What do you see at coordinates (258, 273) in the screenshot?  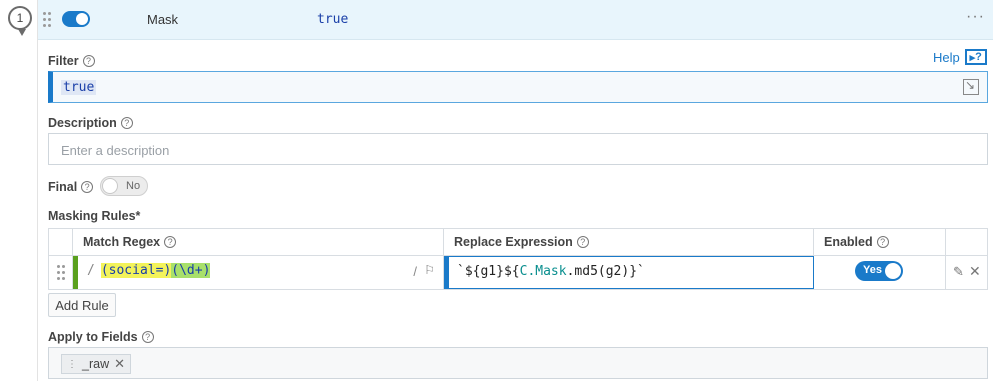 I see `match-regex-cell: / (social=) (\d+) / ⚐` at bounding box center [258, 273].